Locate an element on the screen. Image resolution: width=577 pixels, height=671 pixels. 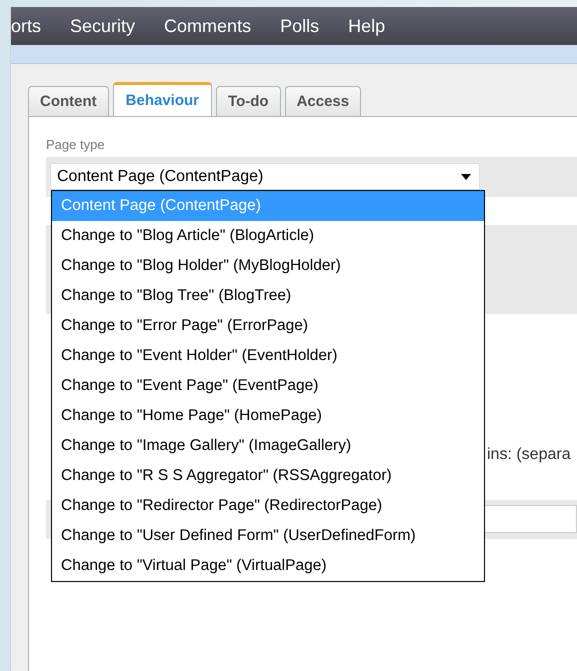
menu-item: Polls is located at coordinates (300, 26).